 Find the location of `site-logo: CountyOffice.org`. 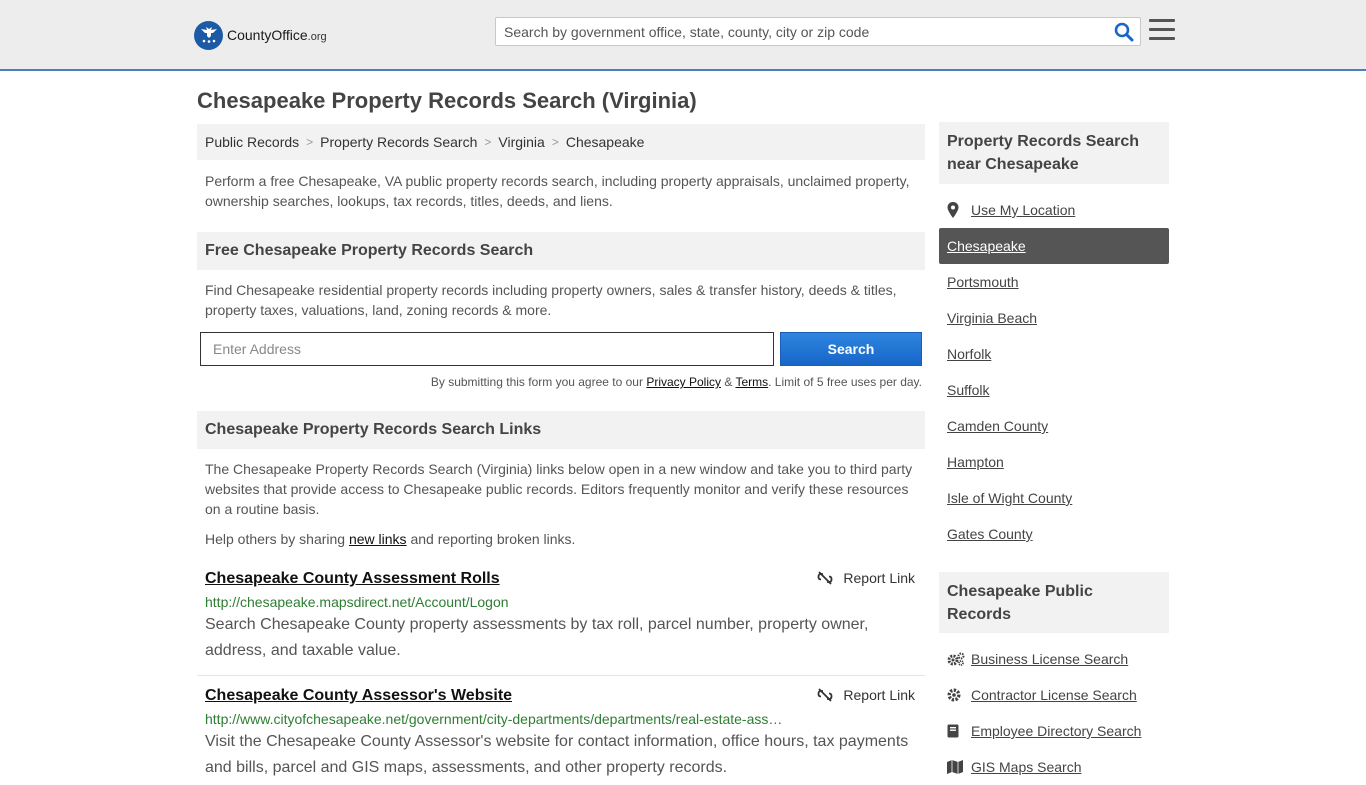

site-logo: CountyOffice.org is located at coordinates (260, 35).